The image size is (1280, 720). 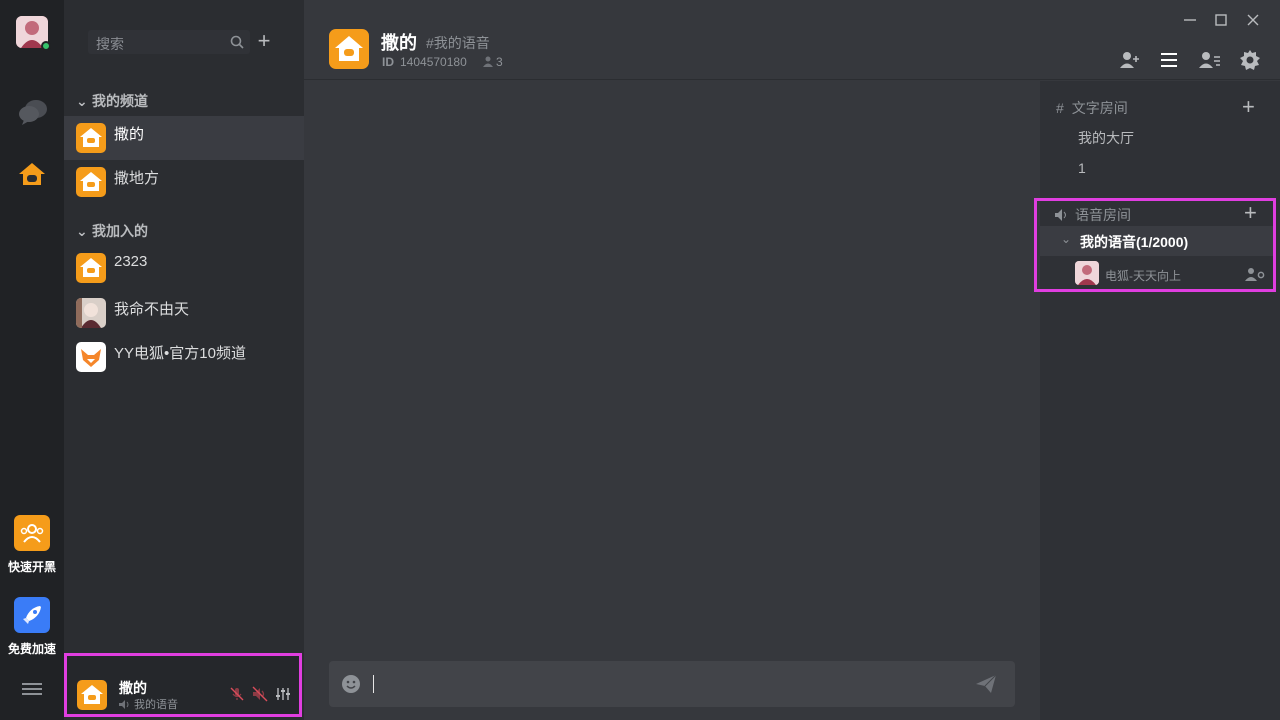 I want to click on voice-user-avatar, so click(x=1087, y=273).